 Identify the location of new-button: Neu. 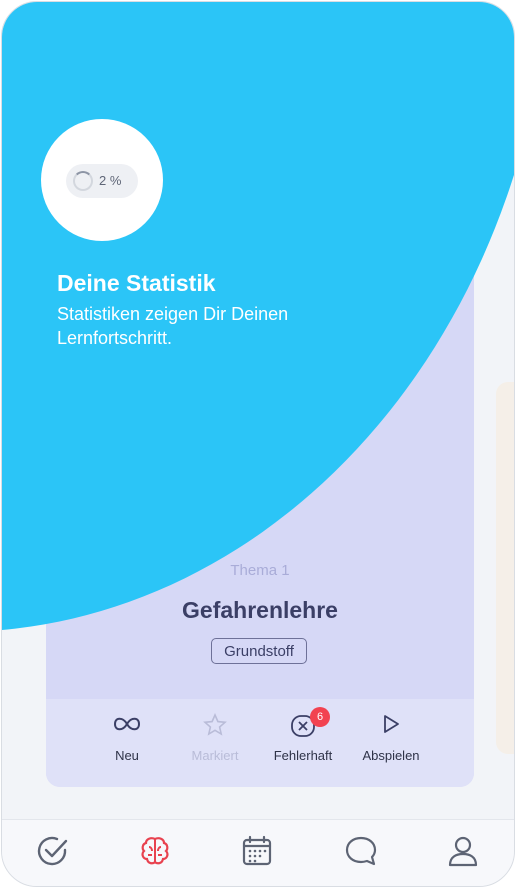
(127, 738).